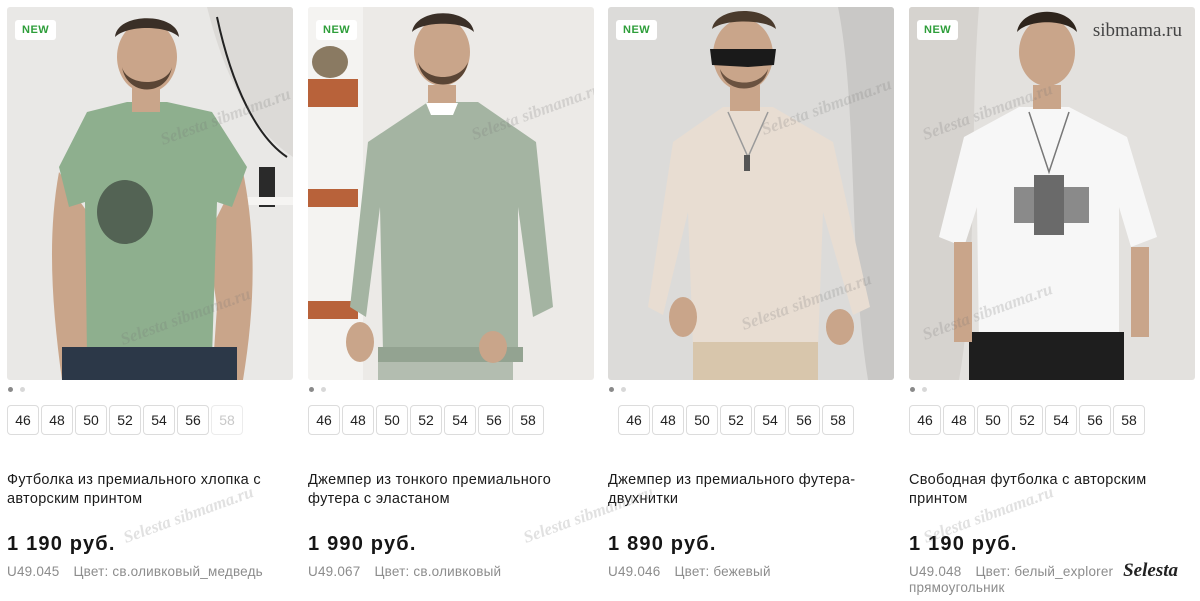  I want to click on product-sku: U49.045, so click(33, 571).